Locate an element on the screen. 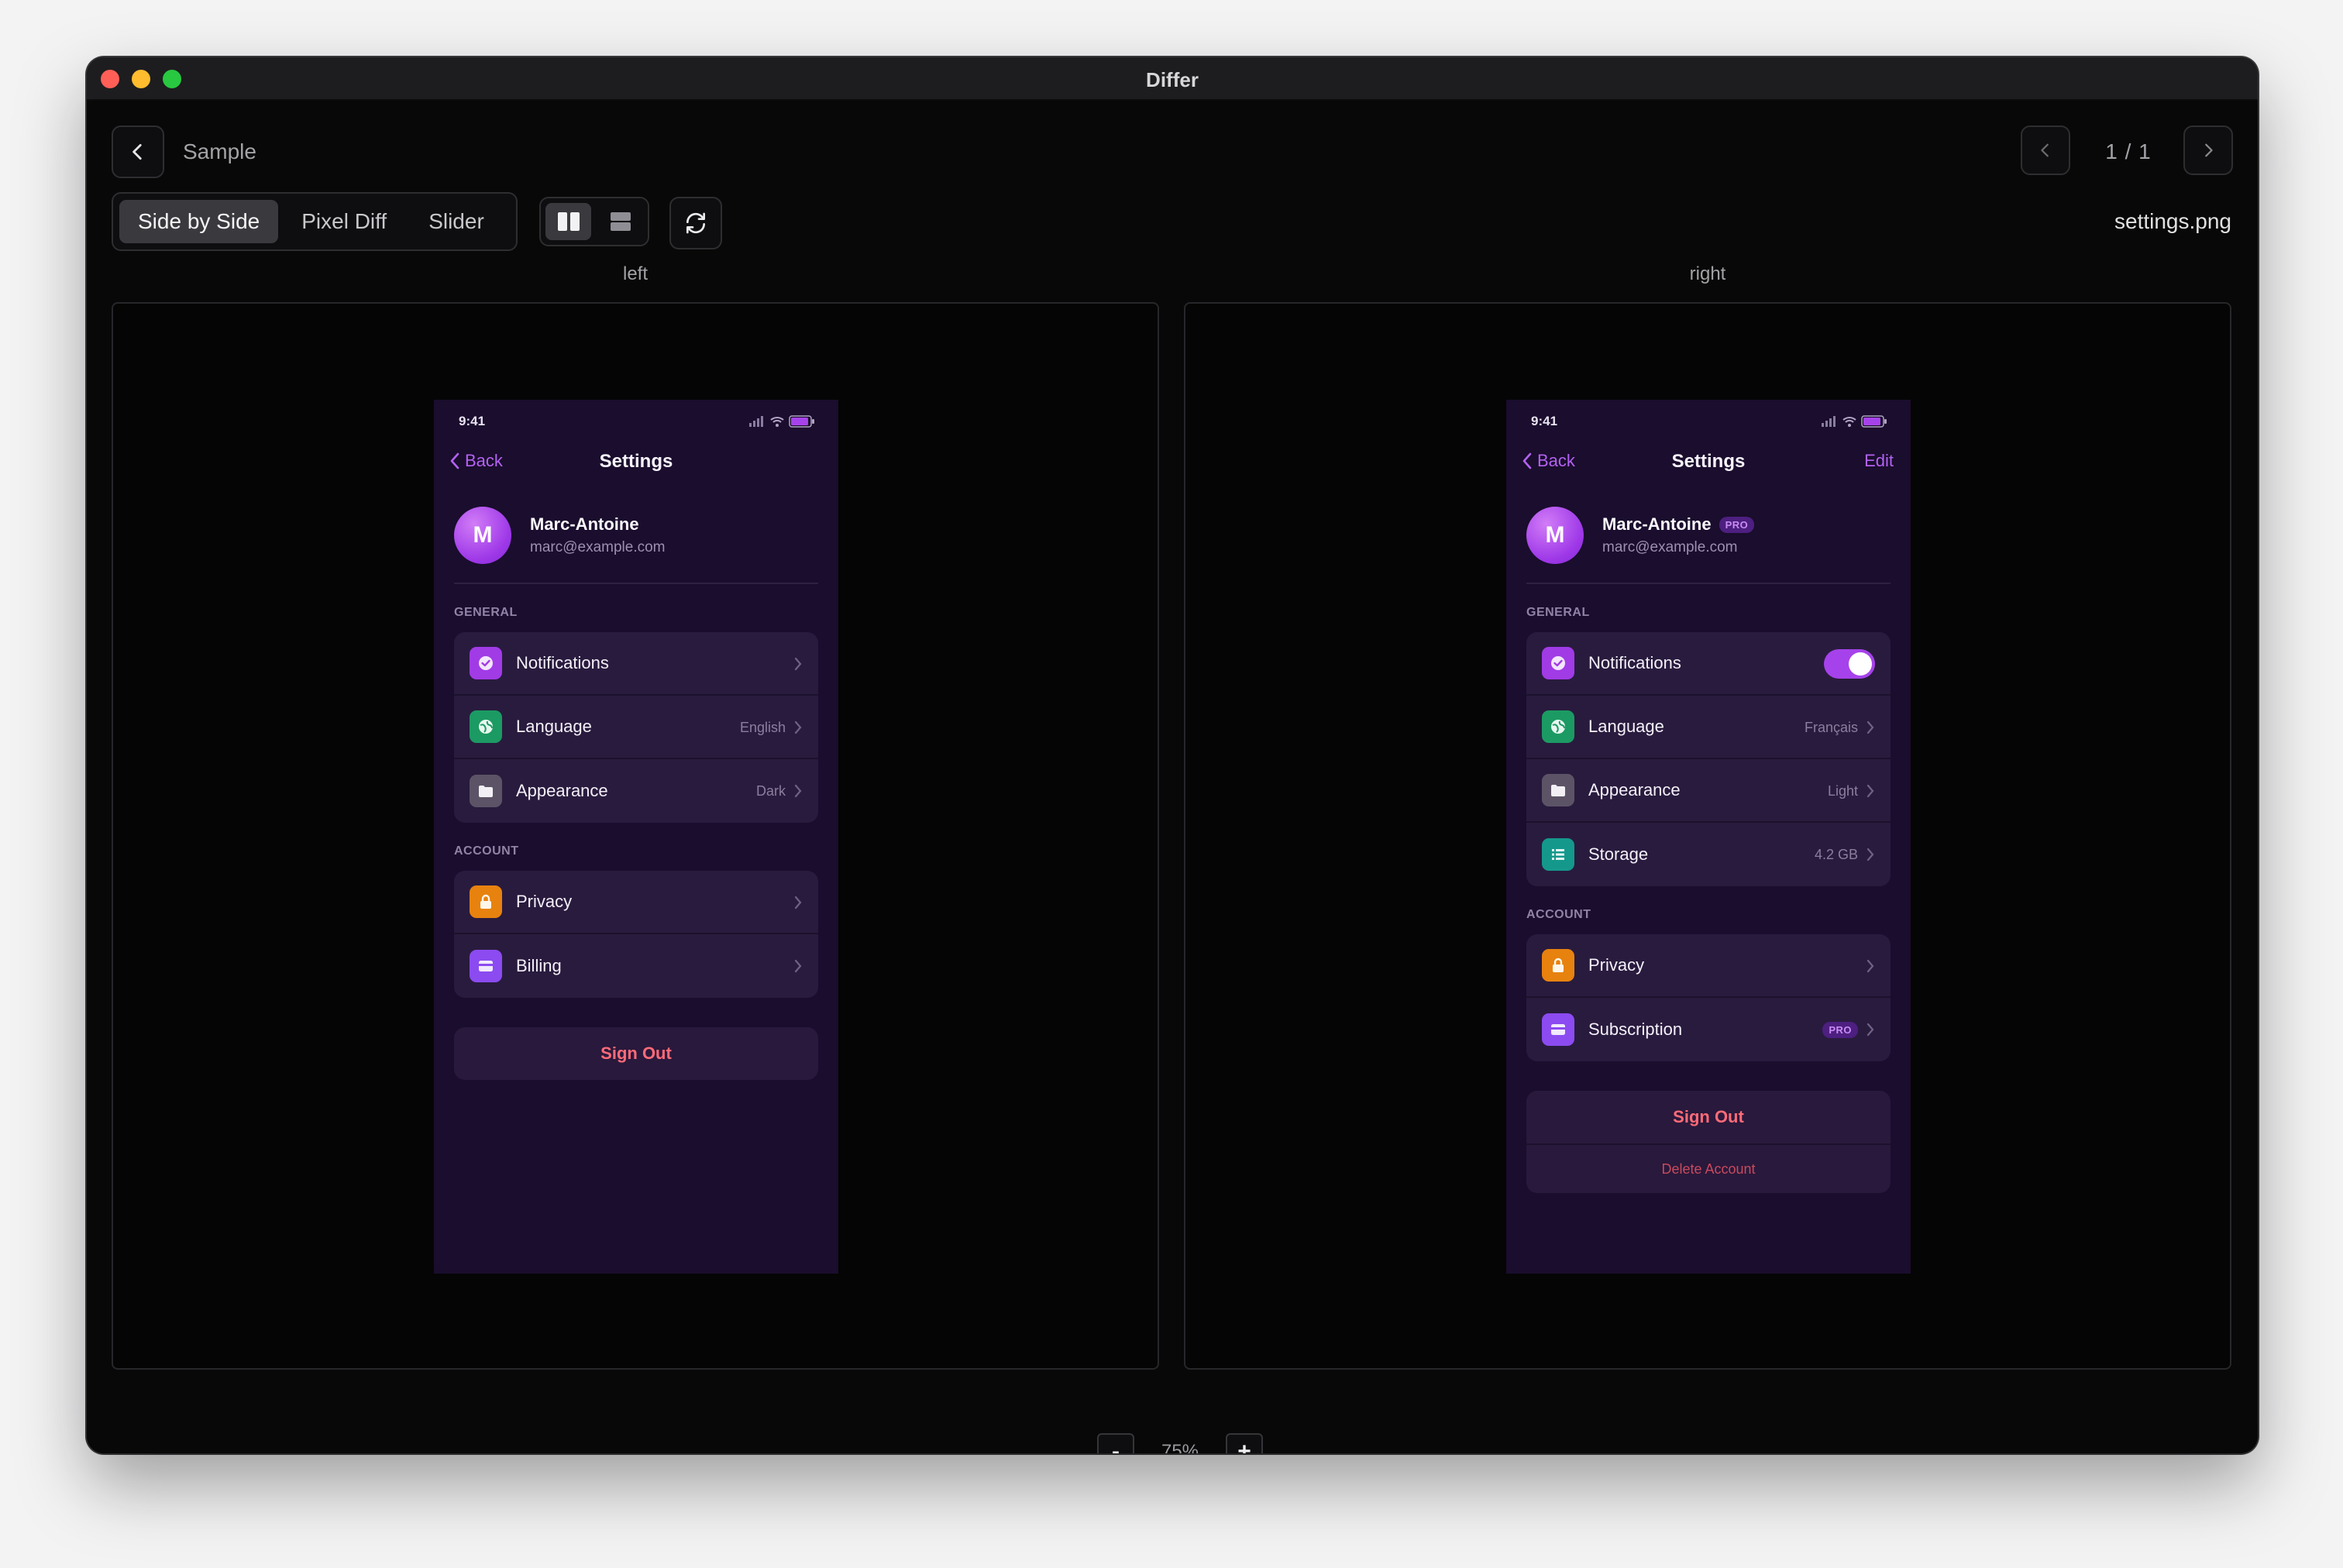 Image resolution: width=2343 pixels, height=1568 pixels. tab-side-by-side: Side by Side is located at coordinates (199, 221).